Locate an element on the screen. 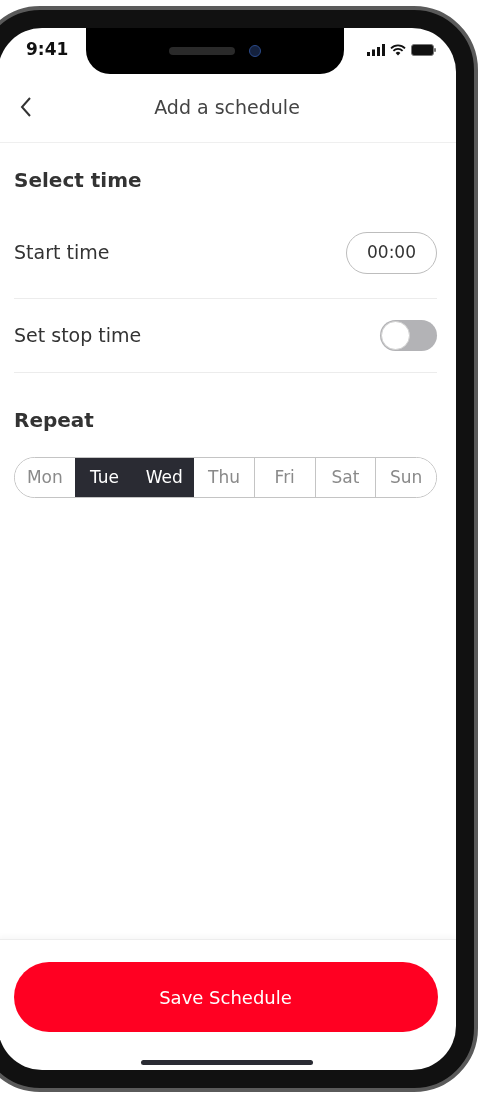 The width and height of the screenshot is (480, 1098). back-icon is located at coordinates (26, 107).